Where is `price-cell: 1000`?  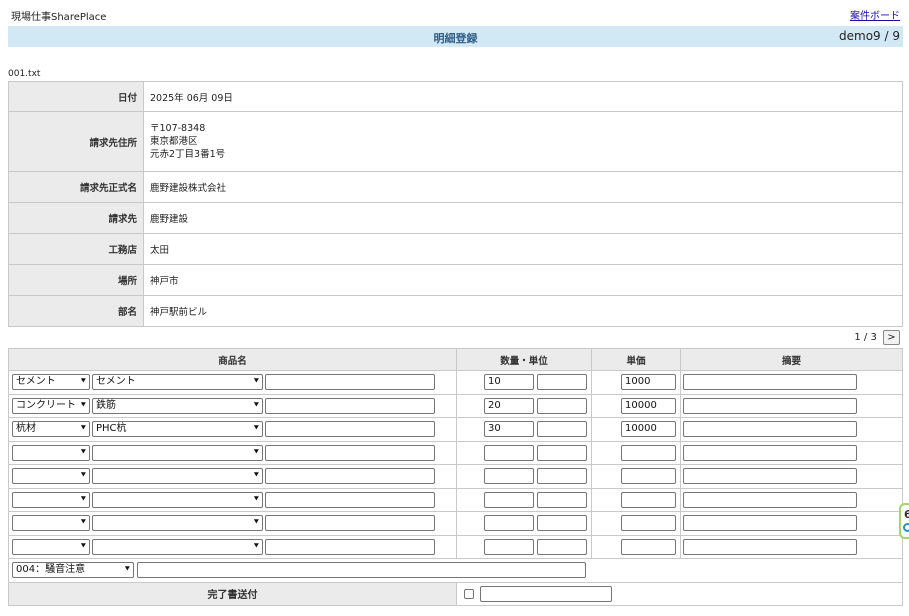 price-cell: 1000 is located at coordinates (636, 382).